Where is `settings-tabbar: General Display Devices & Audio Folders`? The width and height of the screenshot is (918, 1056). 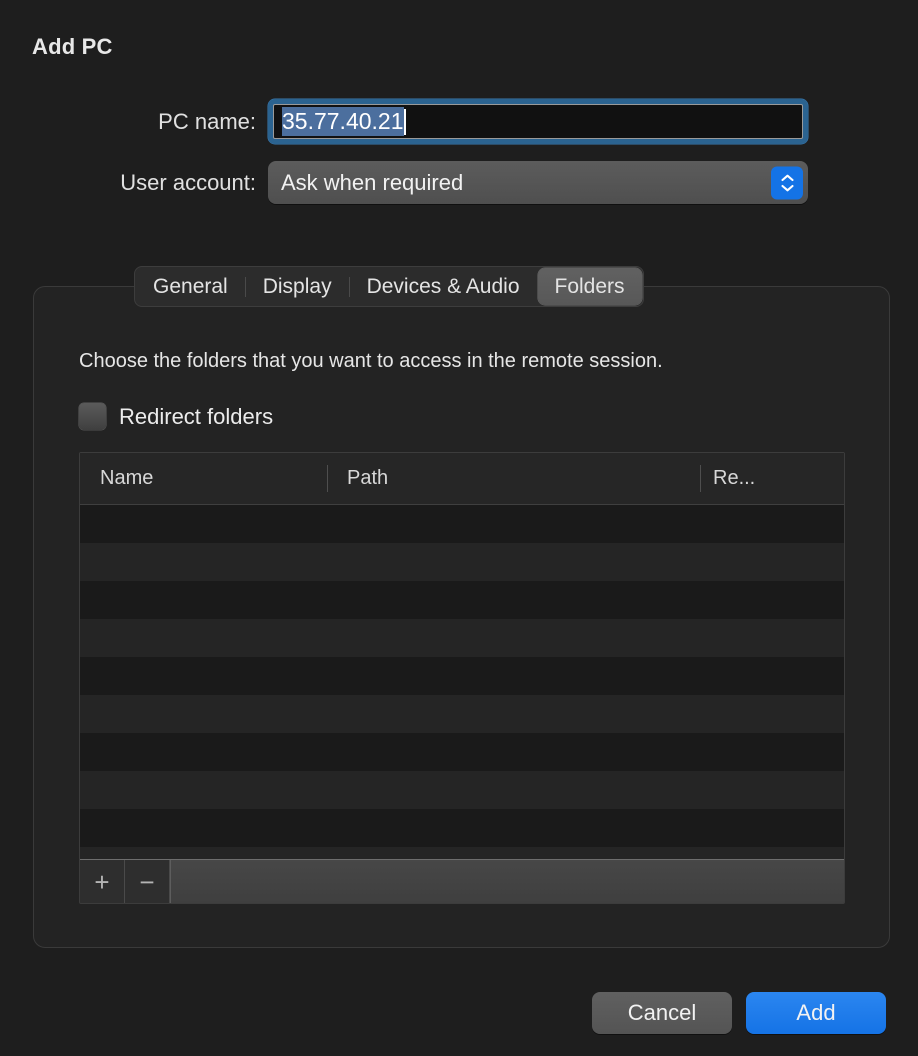 settings-tabbar: General Display Devices & Audio Folders is located at coordinates (389, 286).